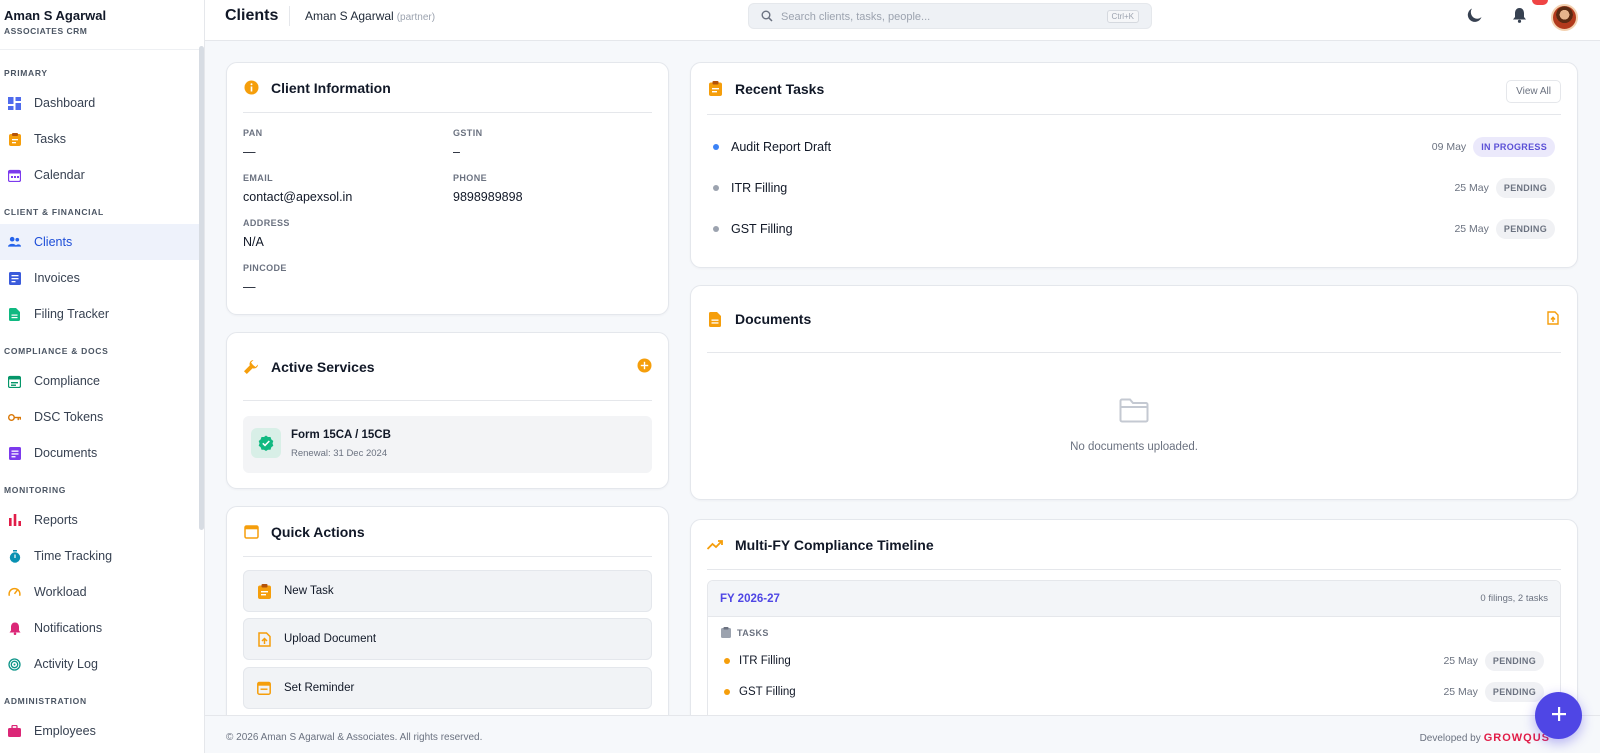 This screenshot has width=1600, height=753. Describe the element at coordinates (26, 73) in the screenshot. I see `section-primary: PRIMARY` at that location.